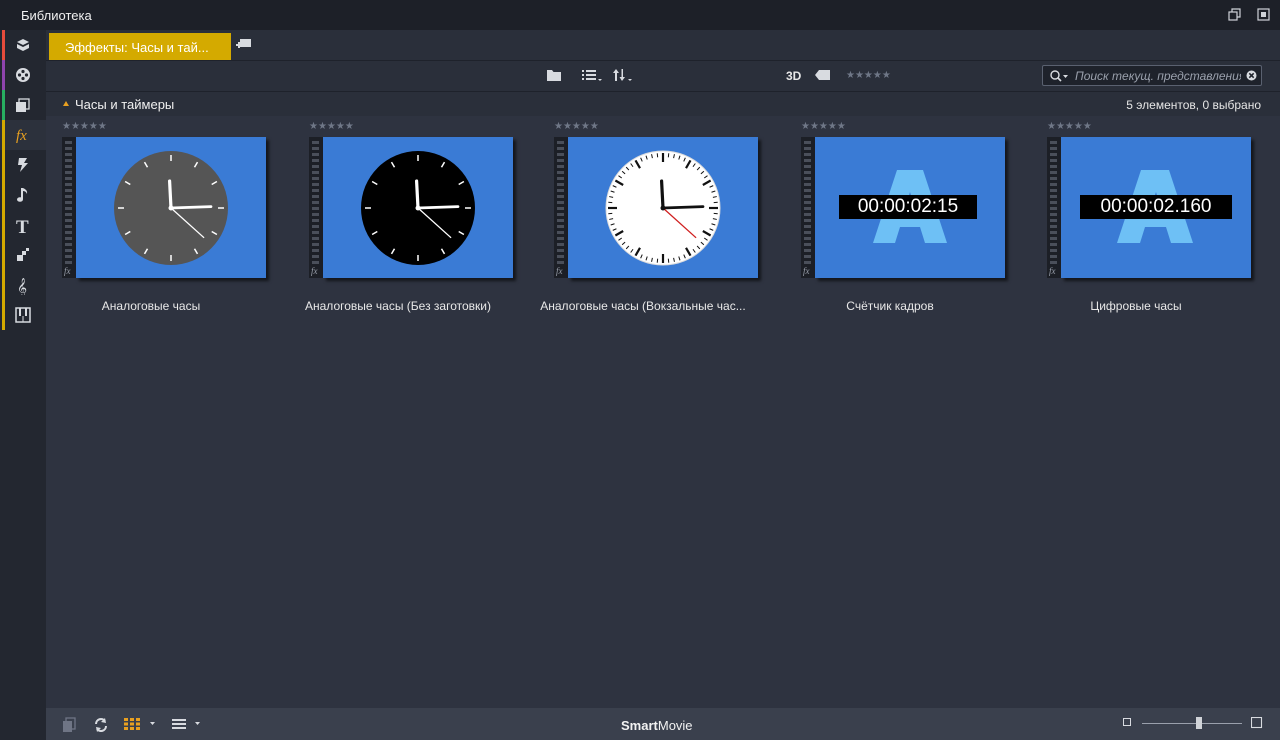 This screenshot has height=740, width=1280. I want to click on timecode-display: 00:00:02.160, so click(1156, 207).